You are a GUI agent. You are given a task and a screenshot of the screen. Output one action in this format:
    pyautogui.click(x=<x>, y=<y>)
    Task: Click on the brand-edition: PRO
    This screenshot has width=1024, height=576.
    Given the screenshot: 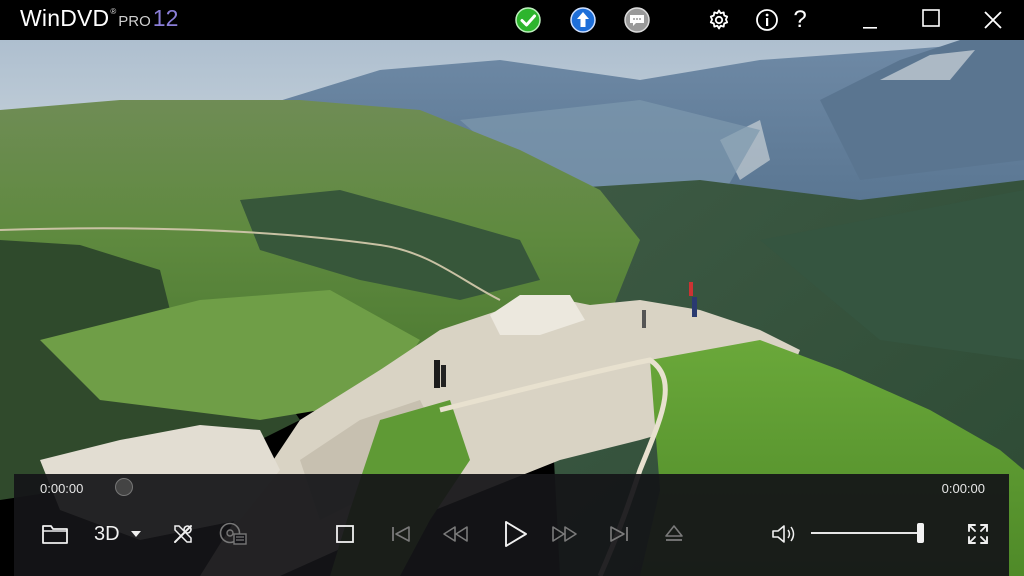 What is the action you would take?
    pyautogui.click(x=134, y=21)
    